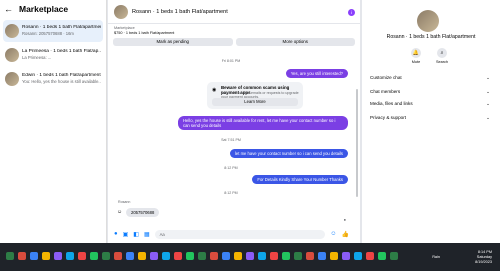 The image size is (500, 271). I want to click on sender-name: Rosann, so click(124, 202).